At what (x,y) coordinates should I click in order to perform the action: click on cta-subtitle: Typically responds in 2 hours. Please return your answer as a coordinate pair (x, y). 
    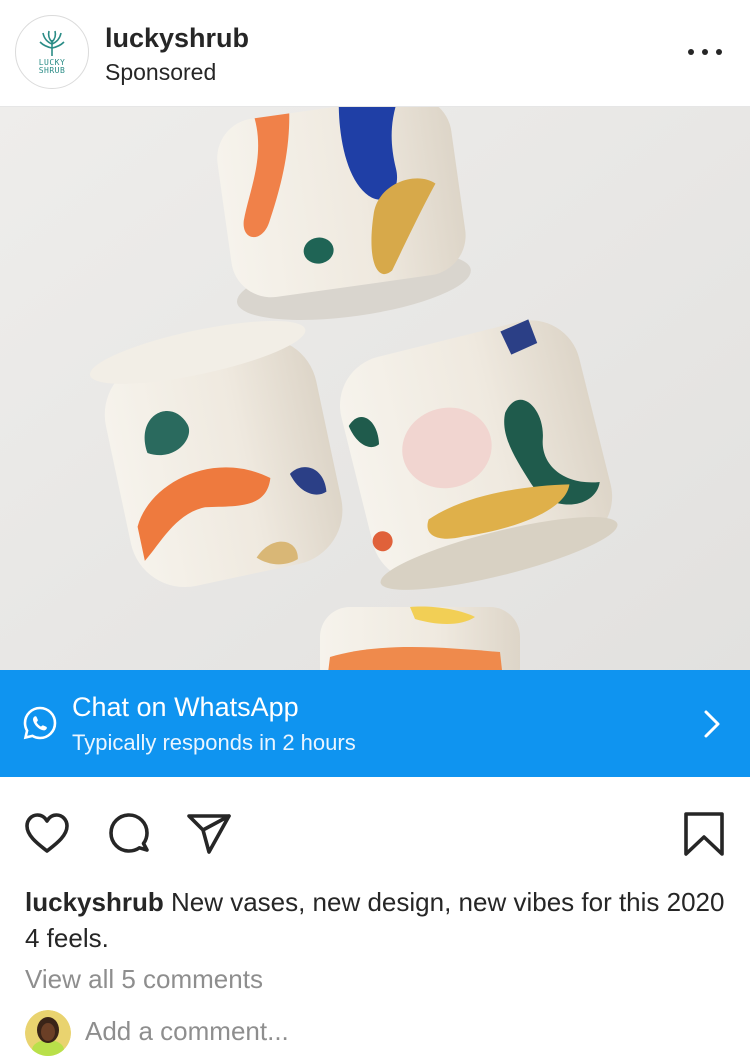
    Looking at the image, I should click on (214, 742).